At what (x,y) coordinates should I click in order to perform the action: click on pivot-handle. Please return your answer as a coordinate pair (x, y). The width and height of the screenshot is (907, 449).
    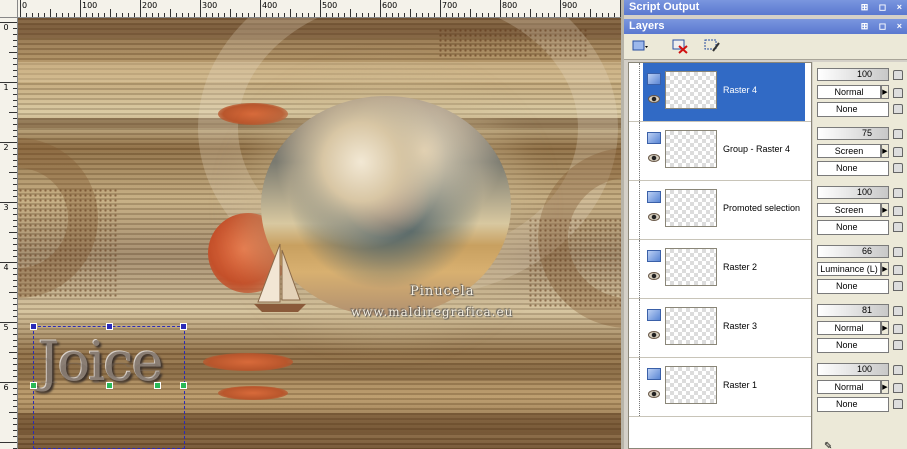
    Looking at the image, I should click on (109, 385).